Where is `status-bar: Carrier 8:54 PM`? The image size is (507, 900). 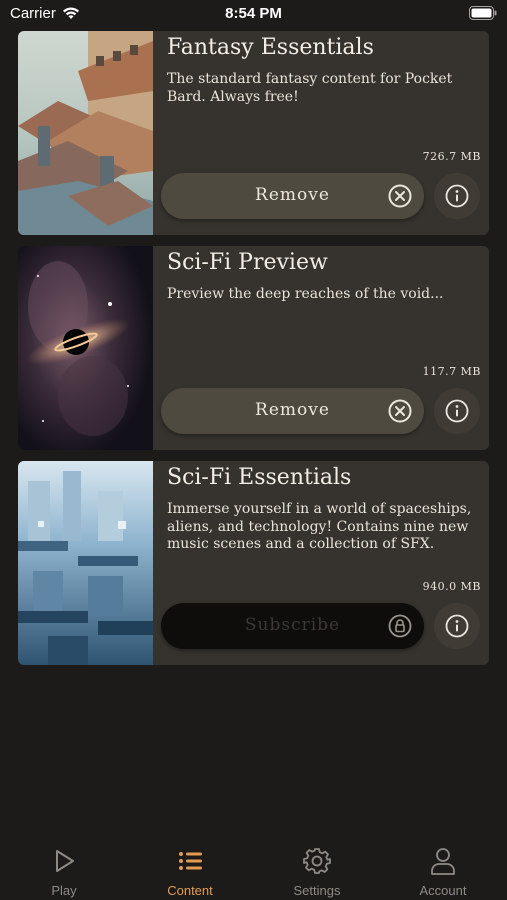
status-bar: Carrier 8:54 PM is located at coordinates (253, 15).